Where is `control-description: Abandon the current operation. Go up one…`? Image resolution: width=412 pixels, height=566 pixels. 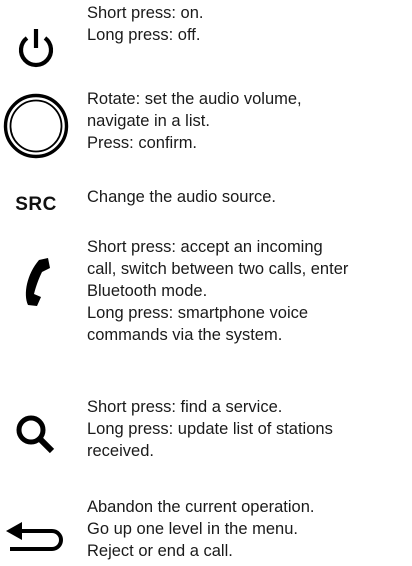 control-description: Abandon the current operation. Go up one… is located at coordinates (201, 529).